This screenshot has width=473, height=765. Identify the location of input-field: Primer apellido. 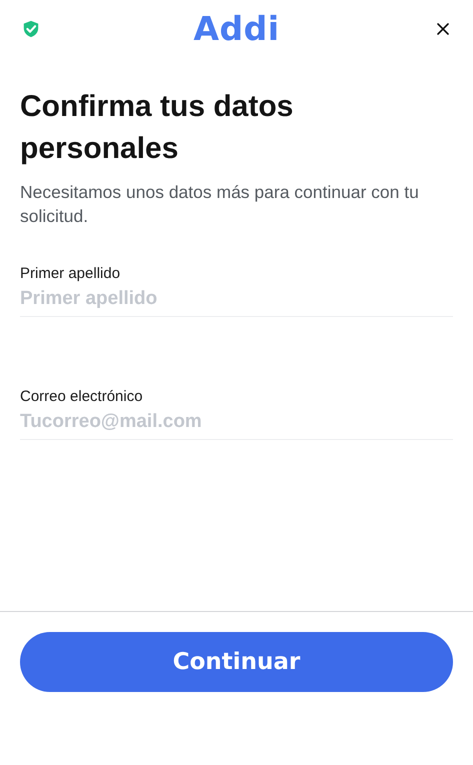
(236, 300).